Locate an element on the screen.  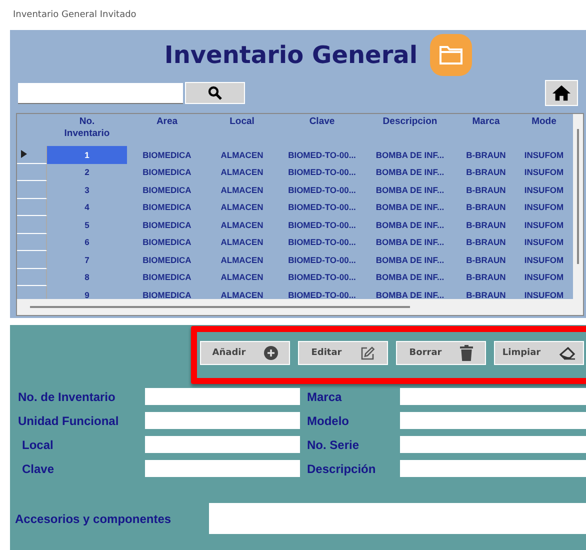
table-cell-text: 6 is located at coordinates (87, 243).